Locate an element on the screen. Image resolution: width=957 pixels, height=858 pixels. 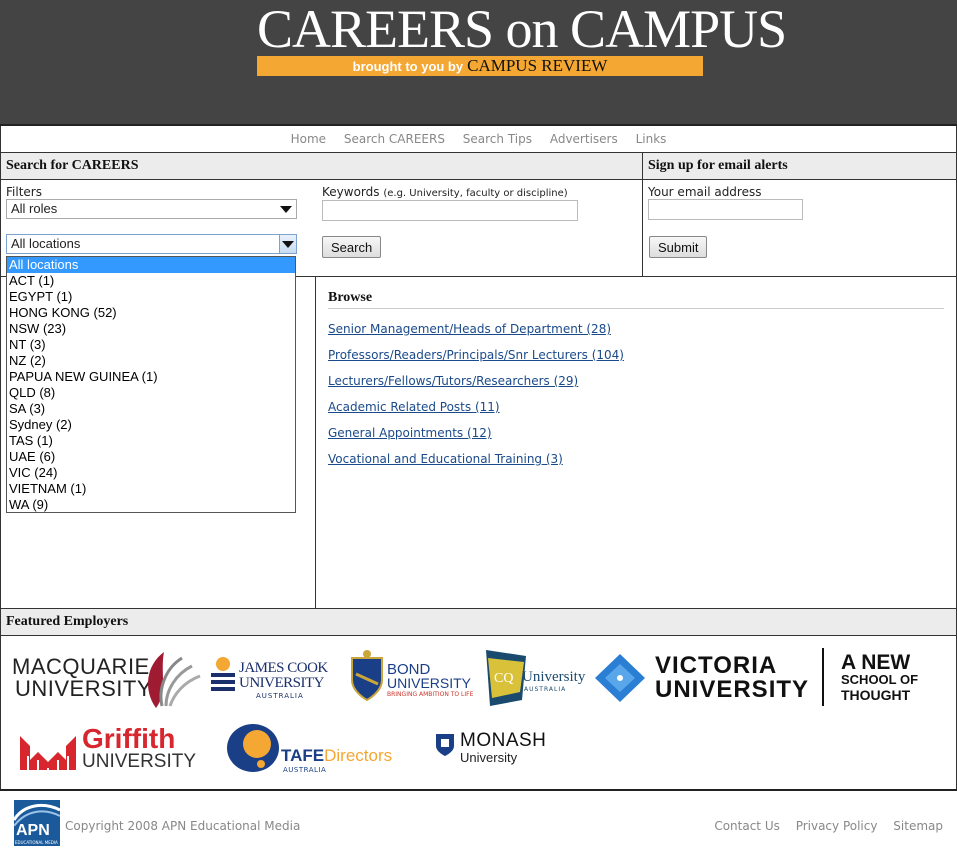
macquarie-university-logo: MACQUARIE UNIVERSITY is located at coordinates (106, 680).